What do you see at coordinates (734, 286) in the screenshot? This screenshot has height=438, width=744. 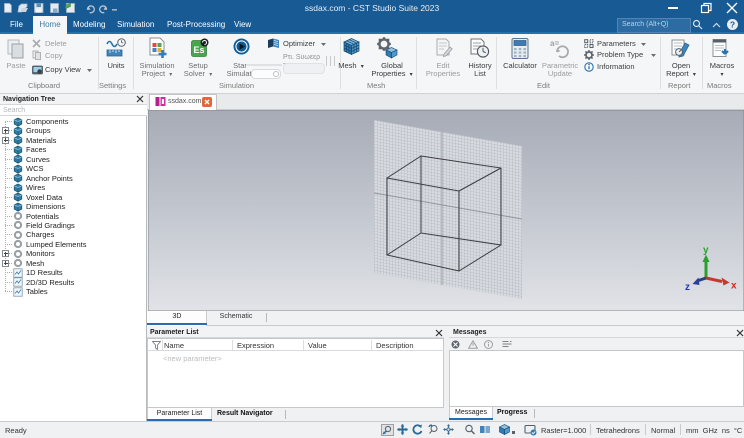 I see `svg-text: x` at bounding box center [734, 286].